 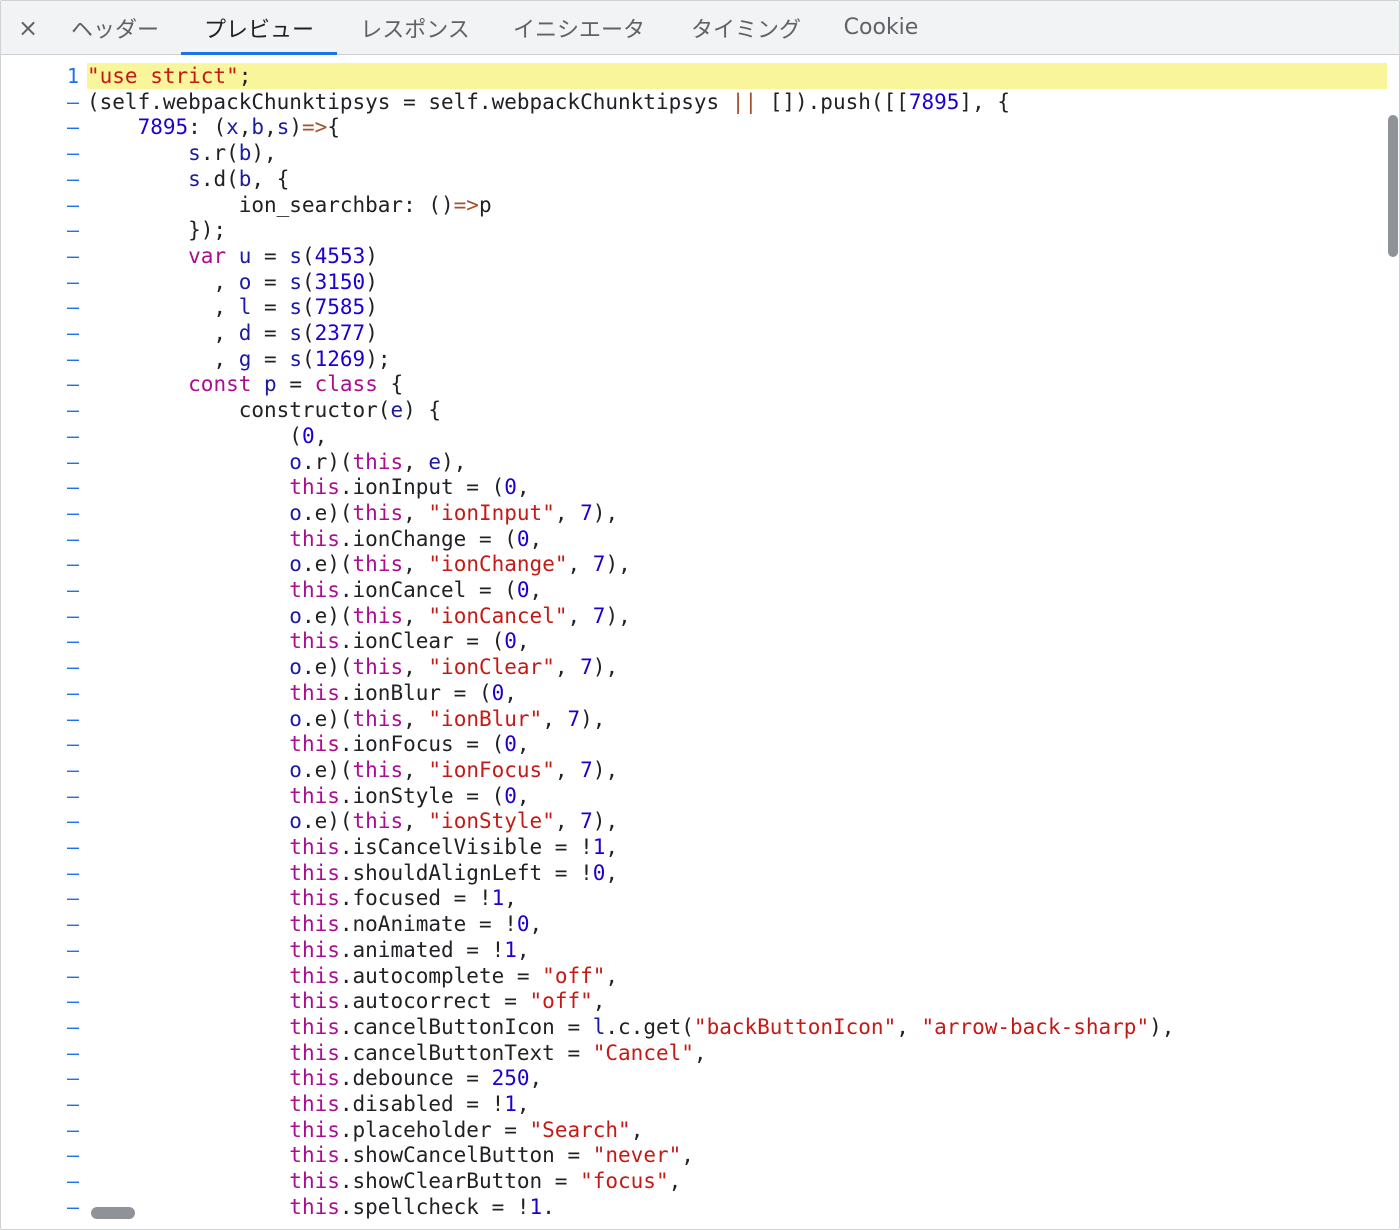 What do you see at coordinates (737, 719) in the screenshot?
I see `code-line: o.e)(this, "ionBlur", 7),` at bounding box center [737, 719].